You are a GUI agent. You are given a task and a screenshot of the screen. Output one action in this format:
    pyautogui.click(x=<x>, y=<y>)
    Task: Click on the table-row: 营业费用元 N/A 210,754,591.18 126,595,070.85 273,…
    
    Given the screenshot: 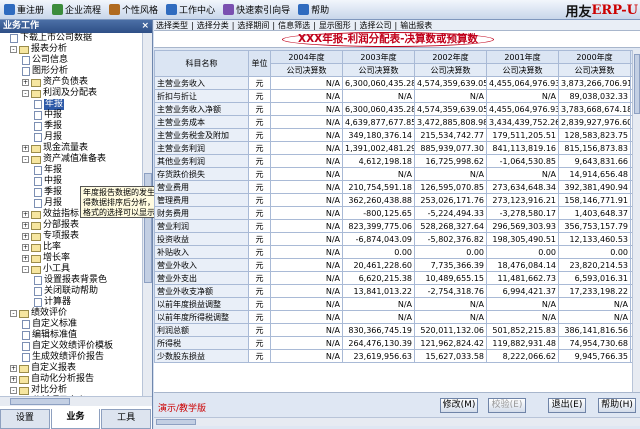 What is the action you would take?
    pyautogui.click(x=393, y=187)
    